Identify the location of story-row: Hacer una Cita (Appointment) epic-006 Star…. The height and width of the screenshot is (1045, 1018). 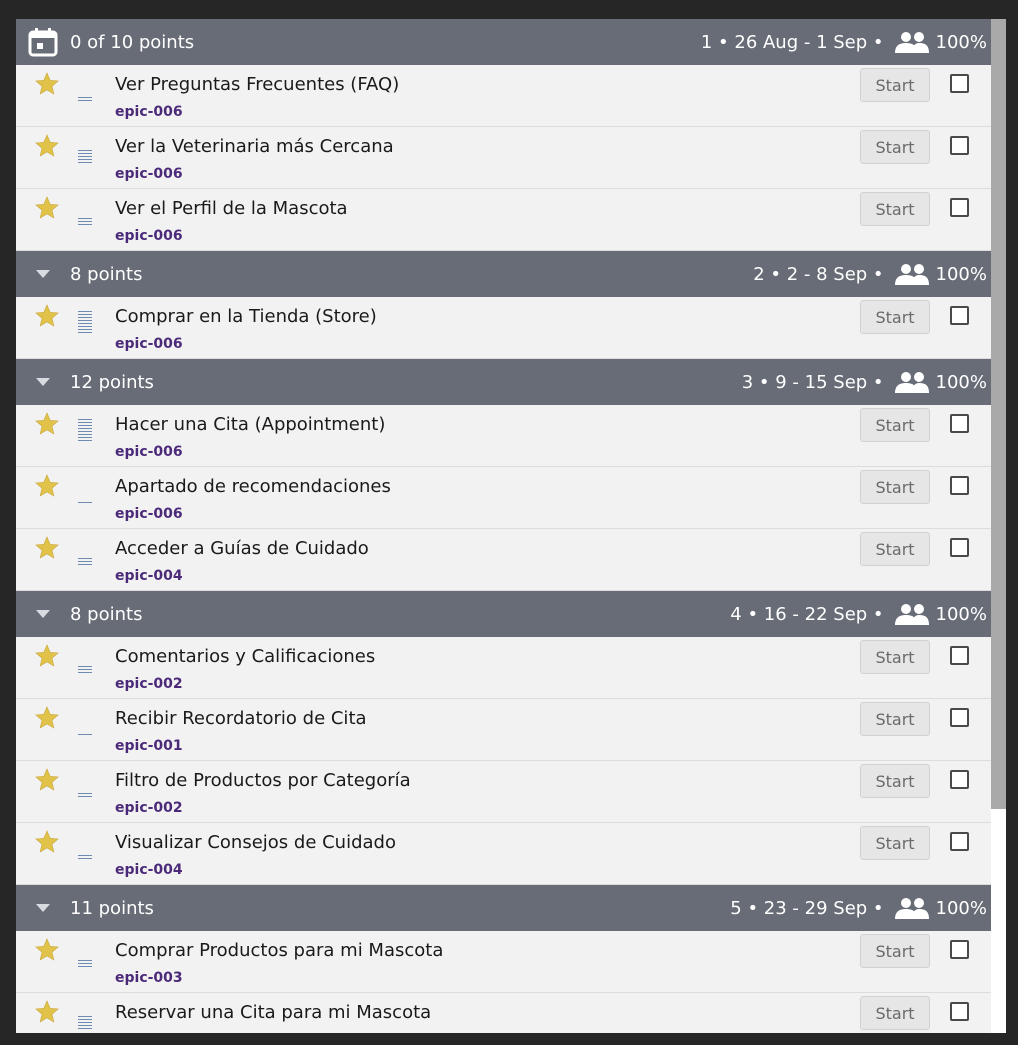
(503, 436).